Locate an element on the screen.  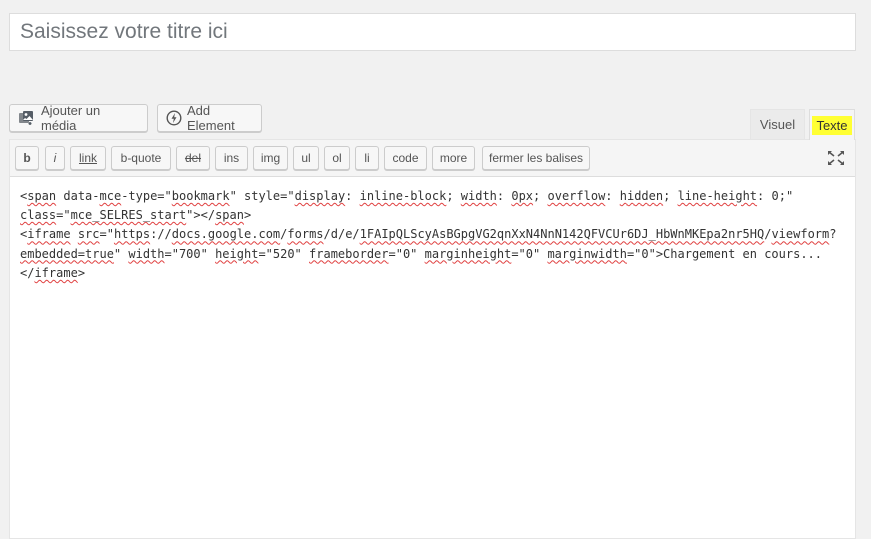
spellcheck-flagged-token: bookmark is located at coordinates (200, 196).